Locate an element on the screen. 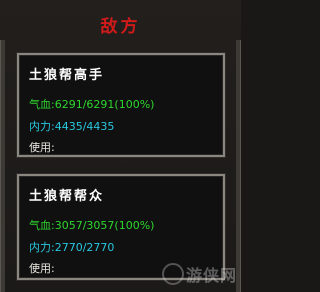 This screenshot has height=292, width=320. hp-row: 气血:3057/3057(100%) is located at coordinates (91, 225).